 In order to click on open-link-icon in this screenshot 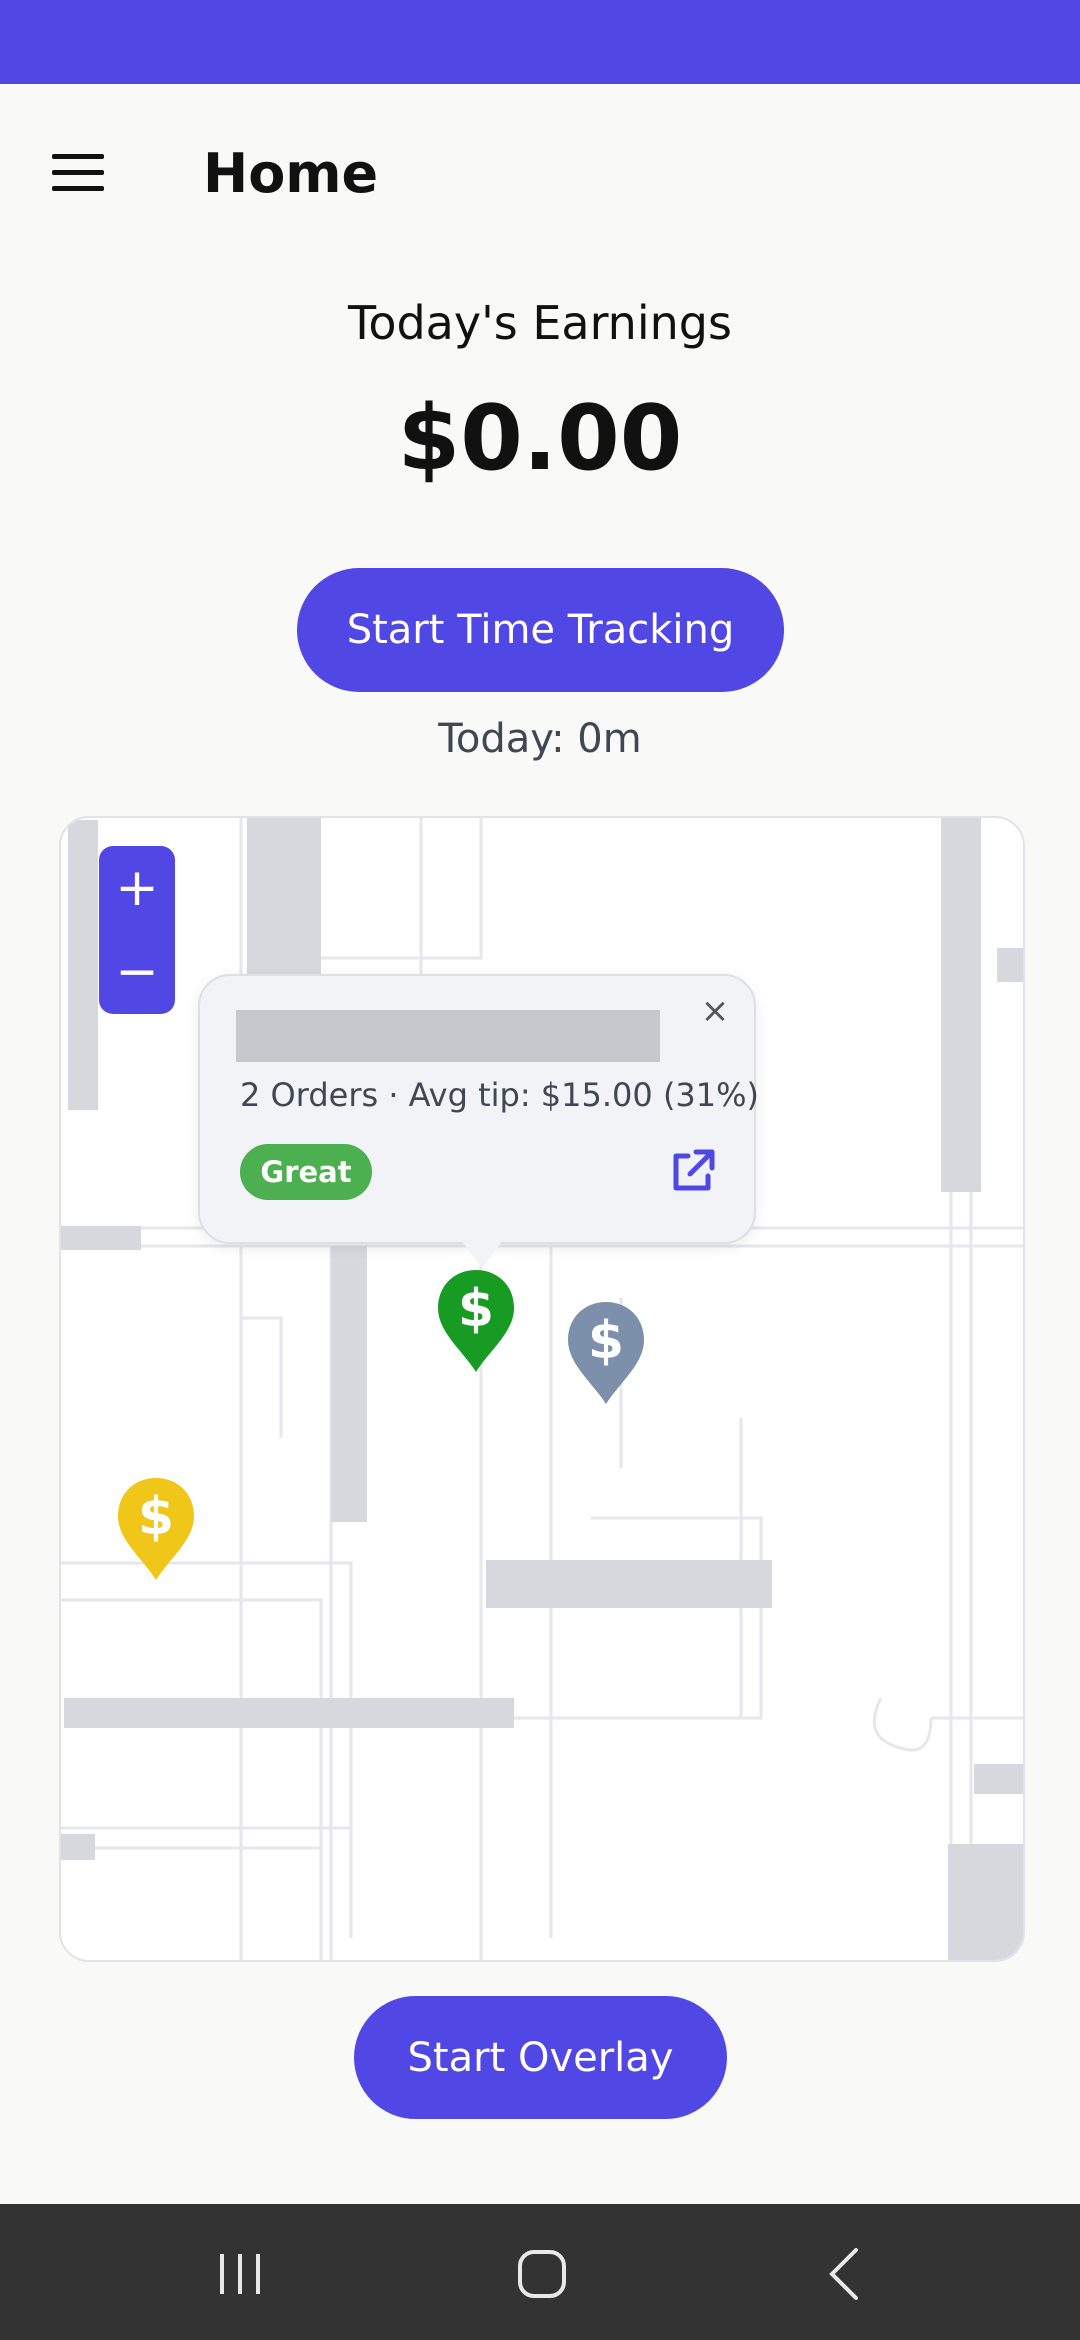, I will do `click(692, 1172)`.